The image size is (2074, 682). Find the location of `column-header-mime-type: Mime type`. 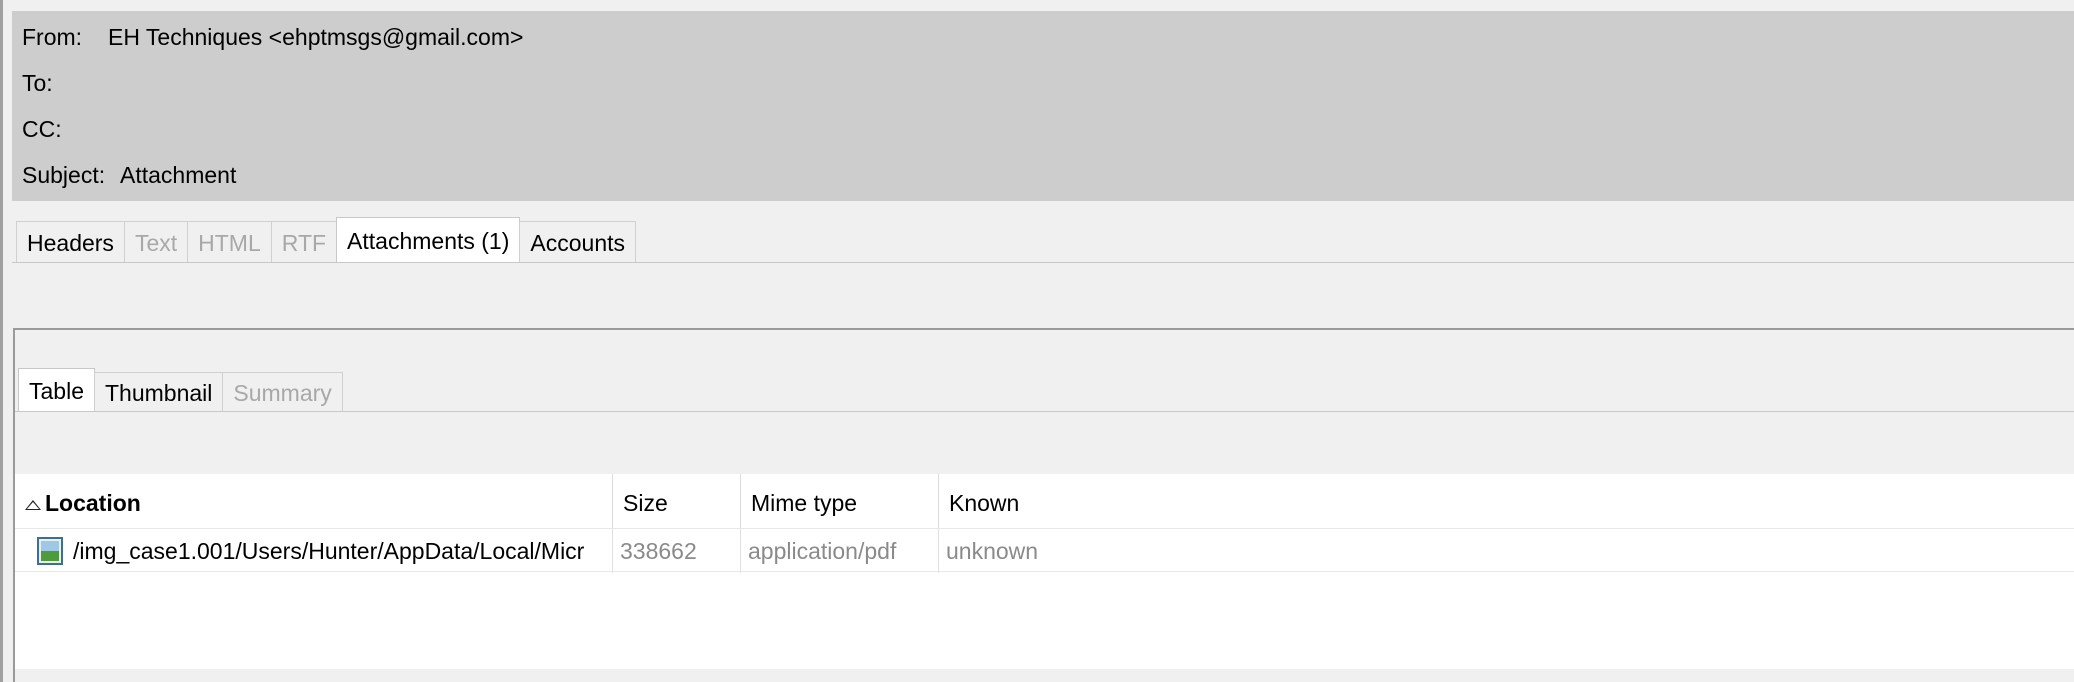

column-header-mime-type: Mime type is located at coordinates (840, 501).